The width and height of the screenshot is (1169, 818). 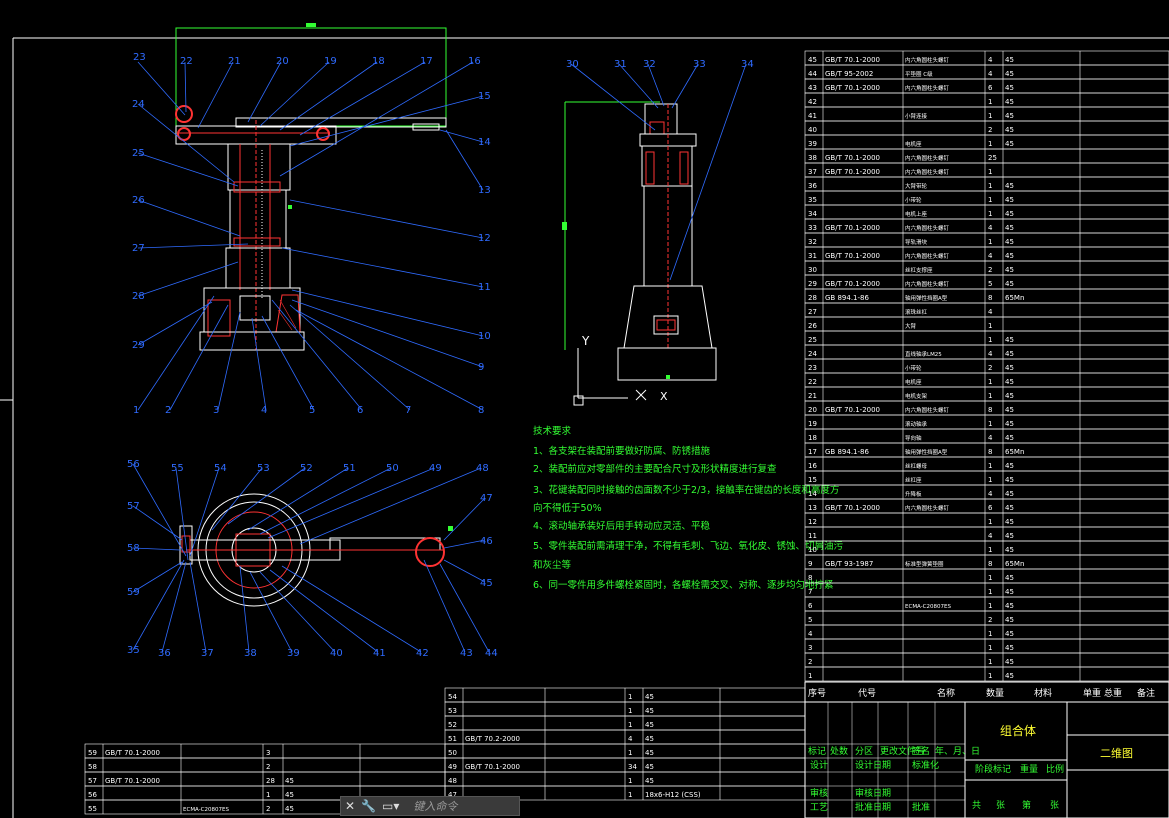 What do you see at coordinates (390, 806) in the screenshot?
I see `command-prompt-icon: ▭▾` at bounding box center [390, 806].